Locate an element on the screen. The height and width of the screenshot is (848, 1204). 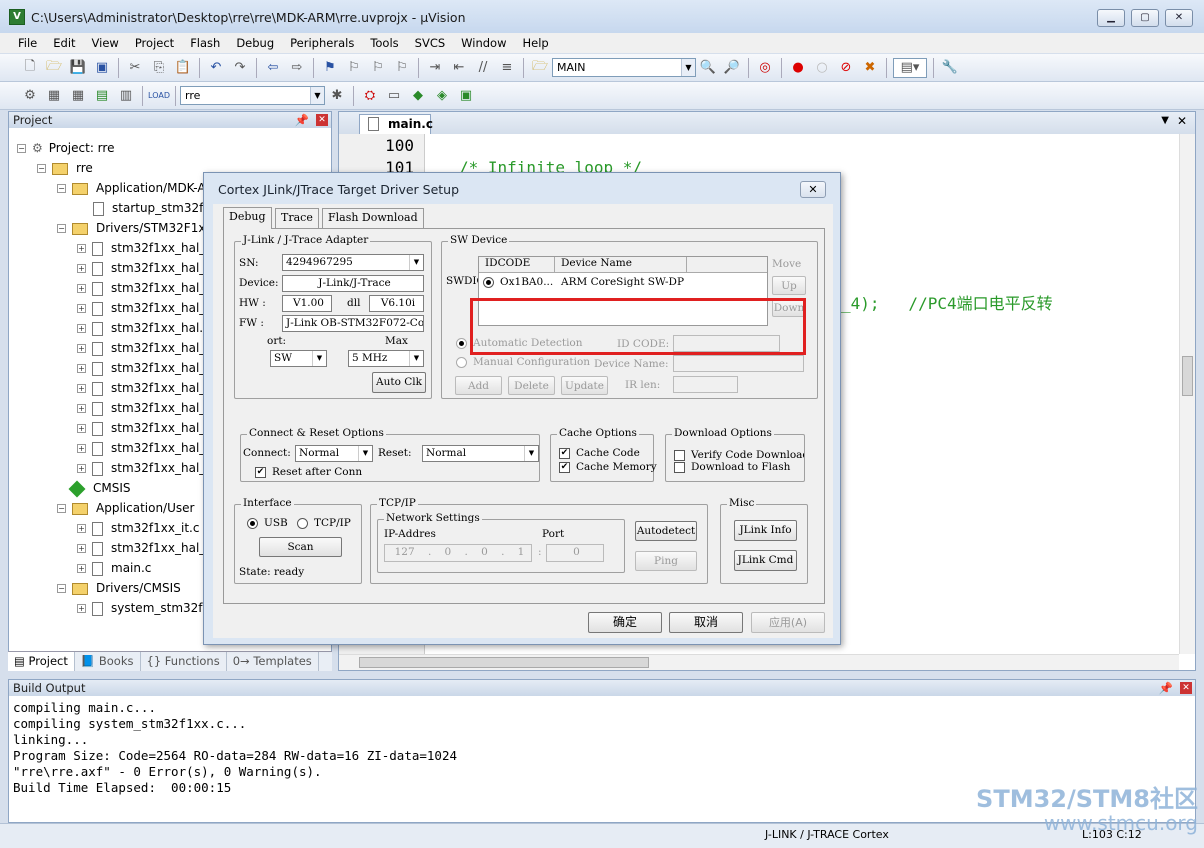
menu-view: View is located at coordinates (105, 43).